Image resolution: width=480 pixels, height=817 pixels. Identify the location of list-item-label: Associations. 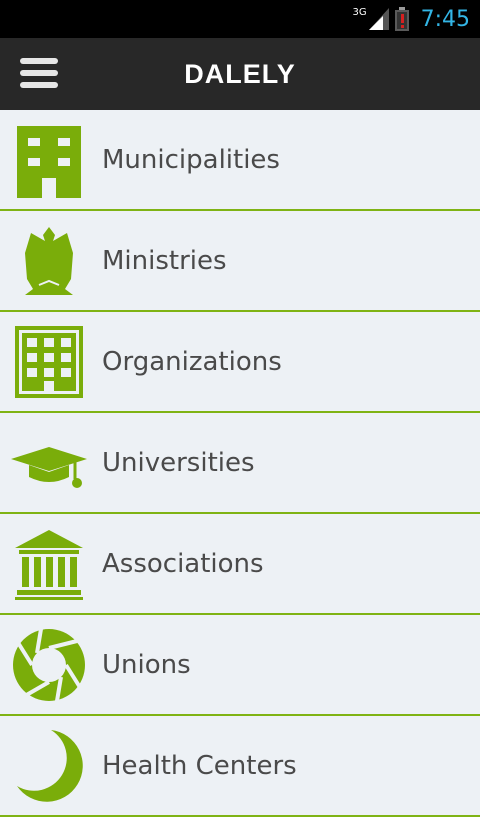
(183, 563).